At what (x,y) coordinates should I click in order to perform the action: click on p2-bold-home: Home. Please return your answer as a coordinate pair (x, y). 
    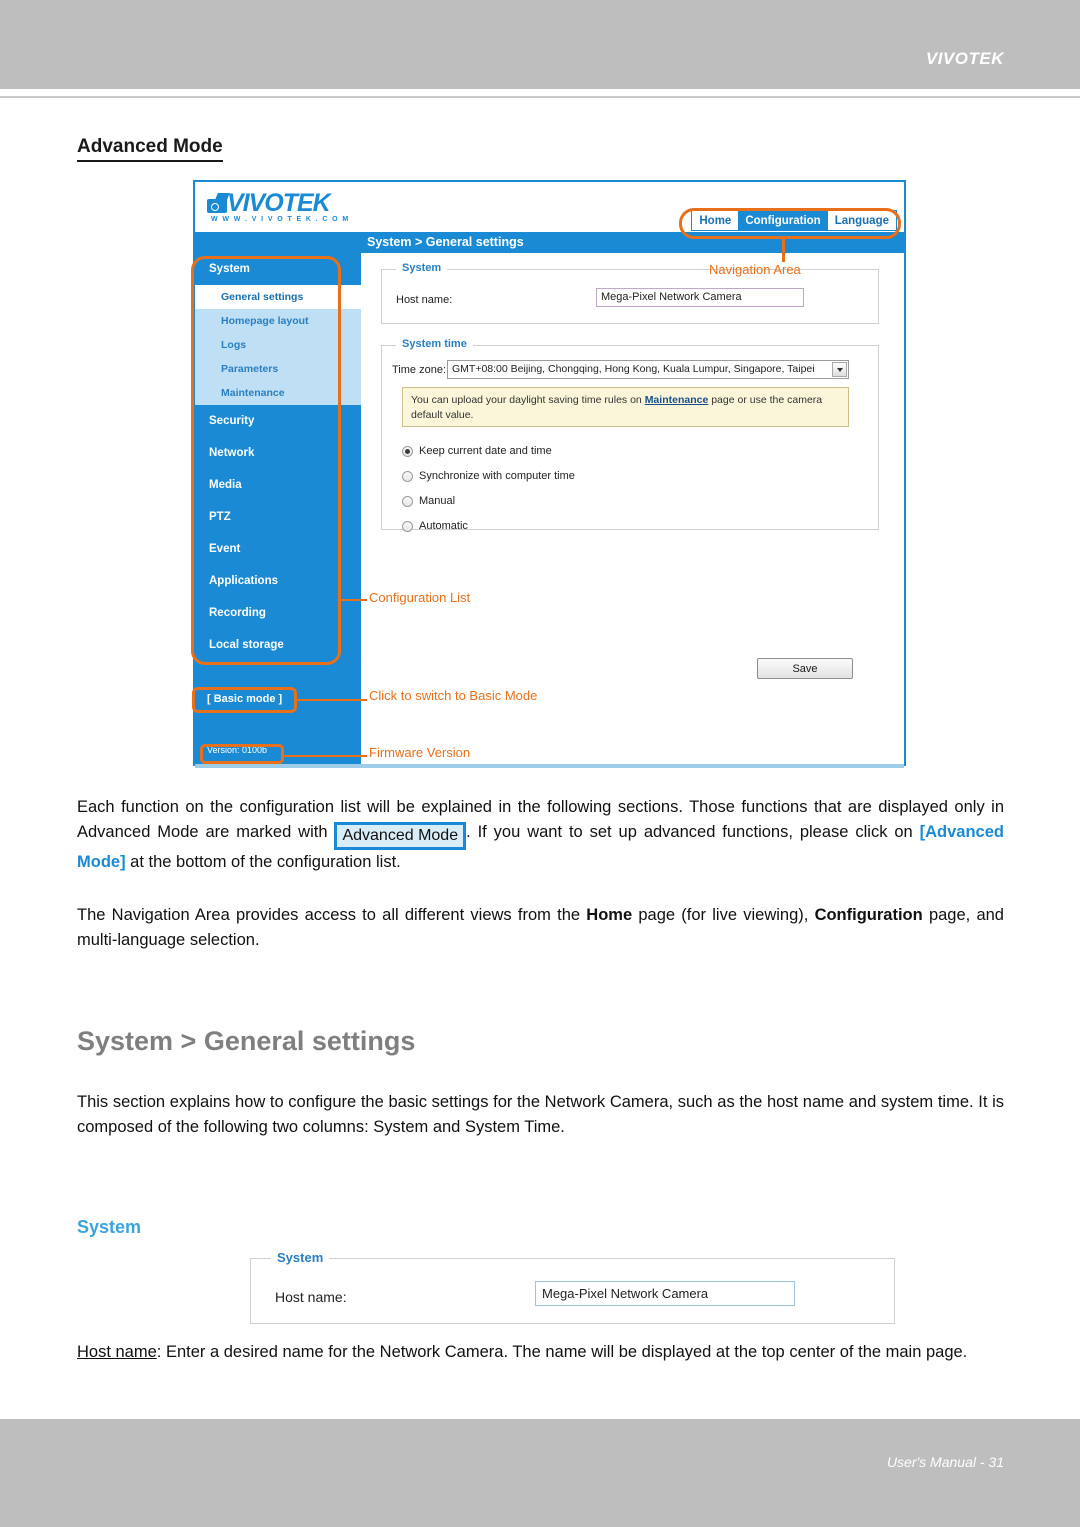
    Looking at the image, I should click on (609, 915).